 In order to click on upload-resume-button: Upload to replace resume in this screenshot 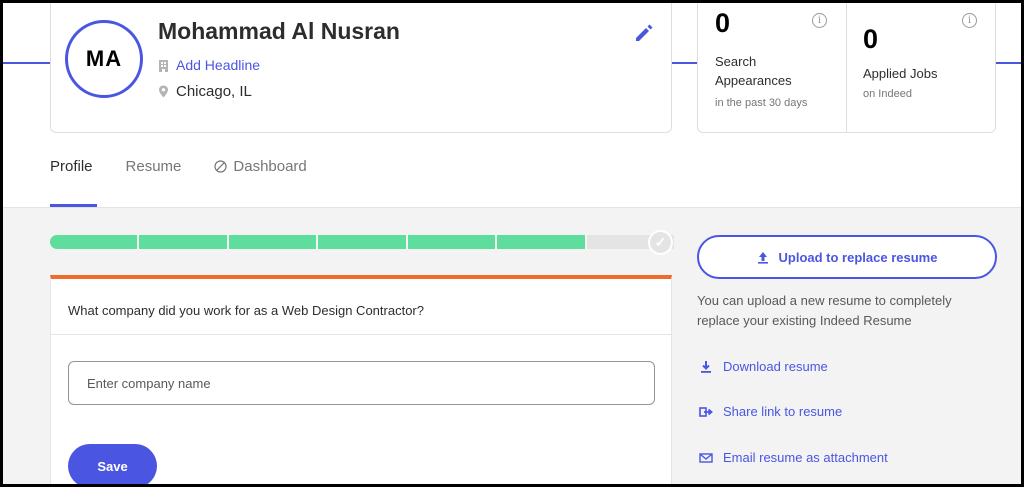, I will do `click(847, 257)`.